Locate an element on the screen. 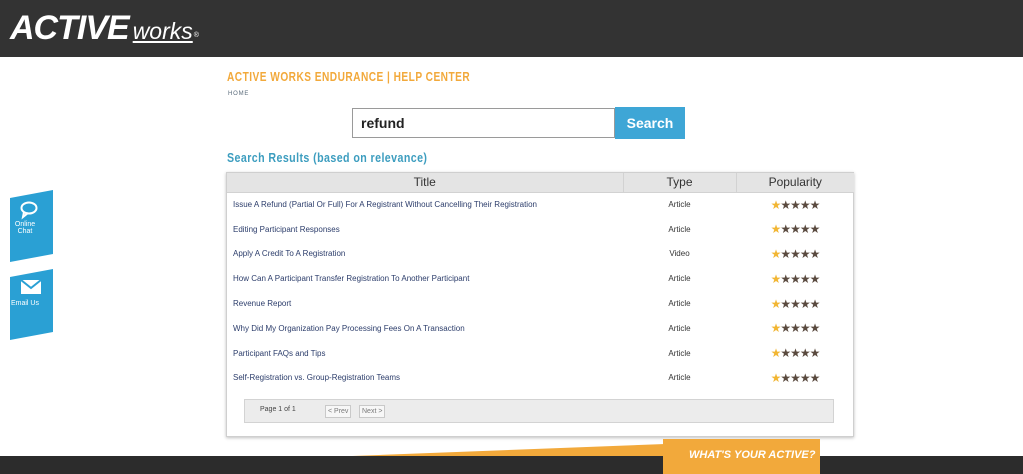 Image resolution: width=1023 pixels, height=474 pixels. result-title-link: Participant FAQs and Tips is located at coordinates (279, 353).